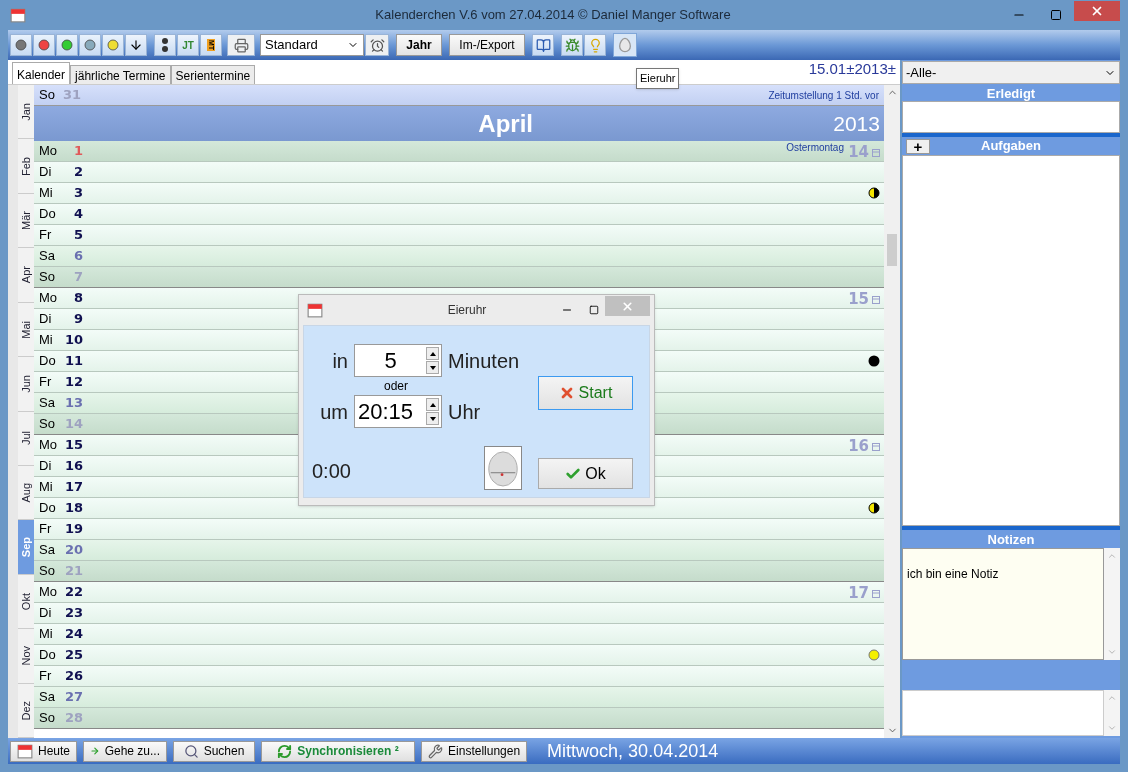 The width and height of the screenshot is (1128, 772). Describe the element at coordinates (77, 235) in the screenshot. I see `day-number: 5` at that location.